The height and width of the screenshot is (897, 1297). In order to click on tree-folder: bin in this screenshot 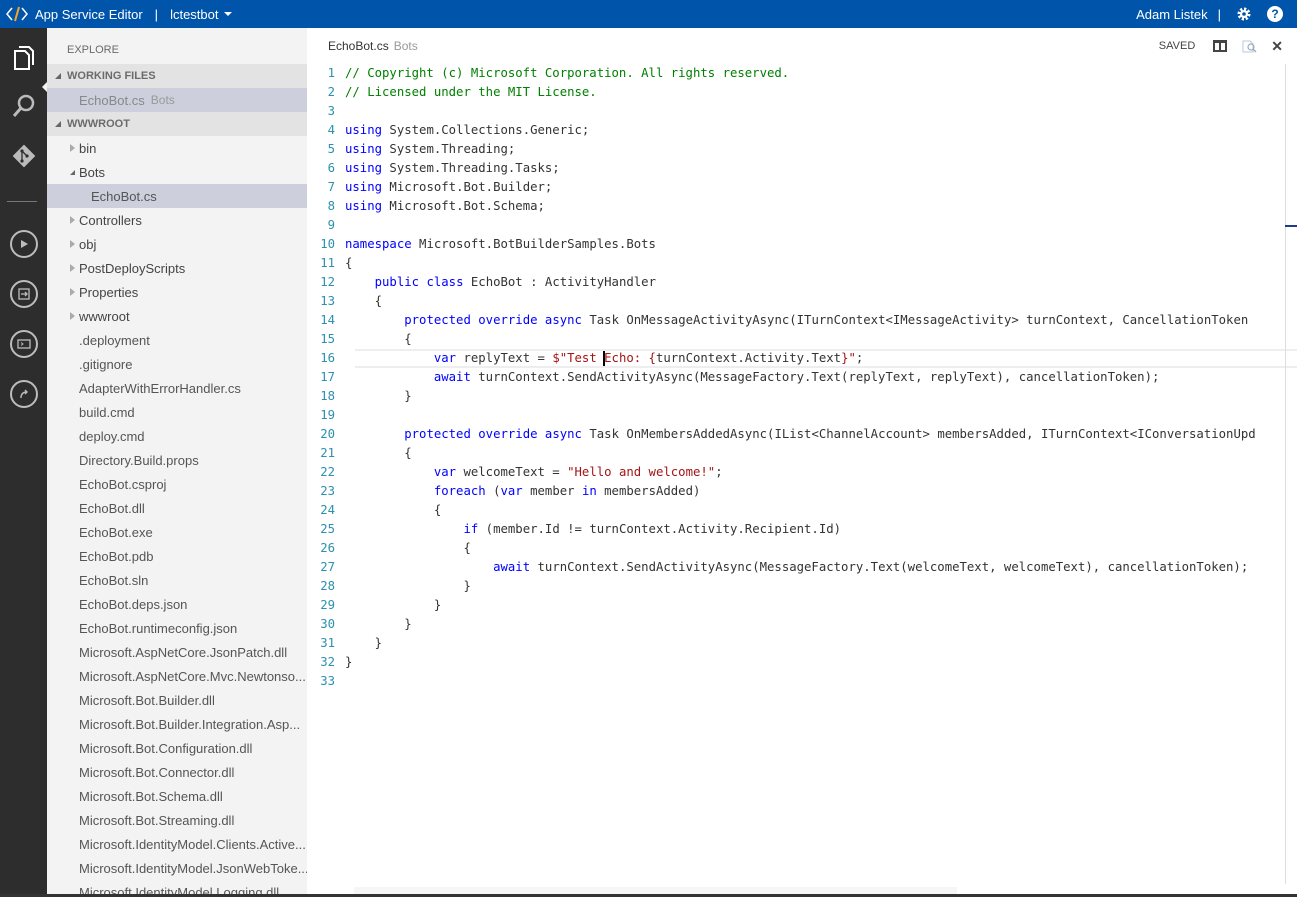, I will do `click(177, 148)`.